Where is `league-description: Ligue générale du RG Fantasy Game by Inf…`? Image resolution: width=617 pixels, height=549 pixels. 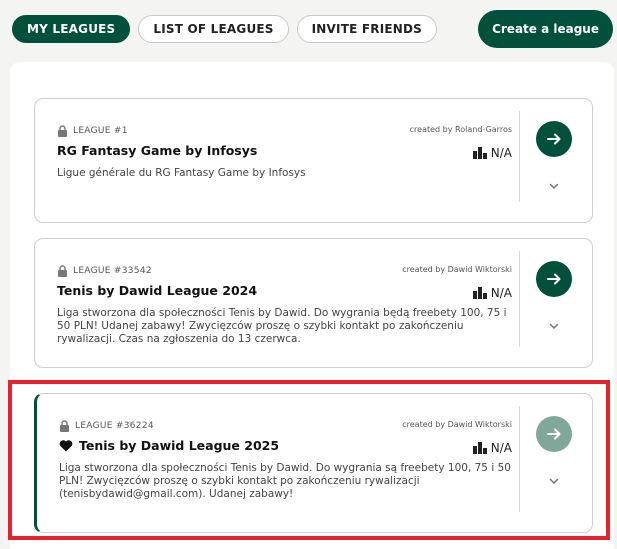
league-description: Ligue générale du RG Fantasy Game by Inf… is located at coordinates (181, 173).